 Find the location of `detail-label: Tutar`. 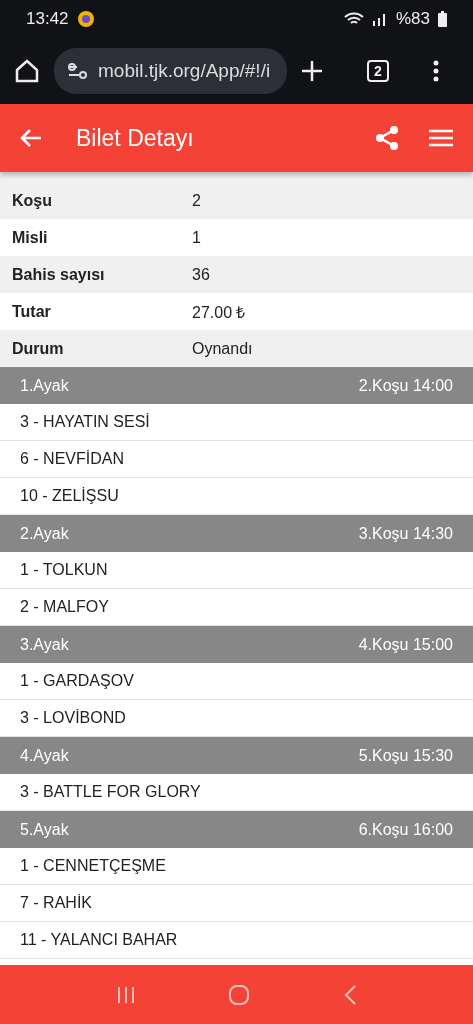

detail-label: Tutar is located at coordinates (32, 311).